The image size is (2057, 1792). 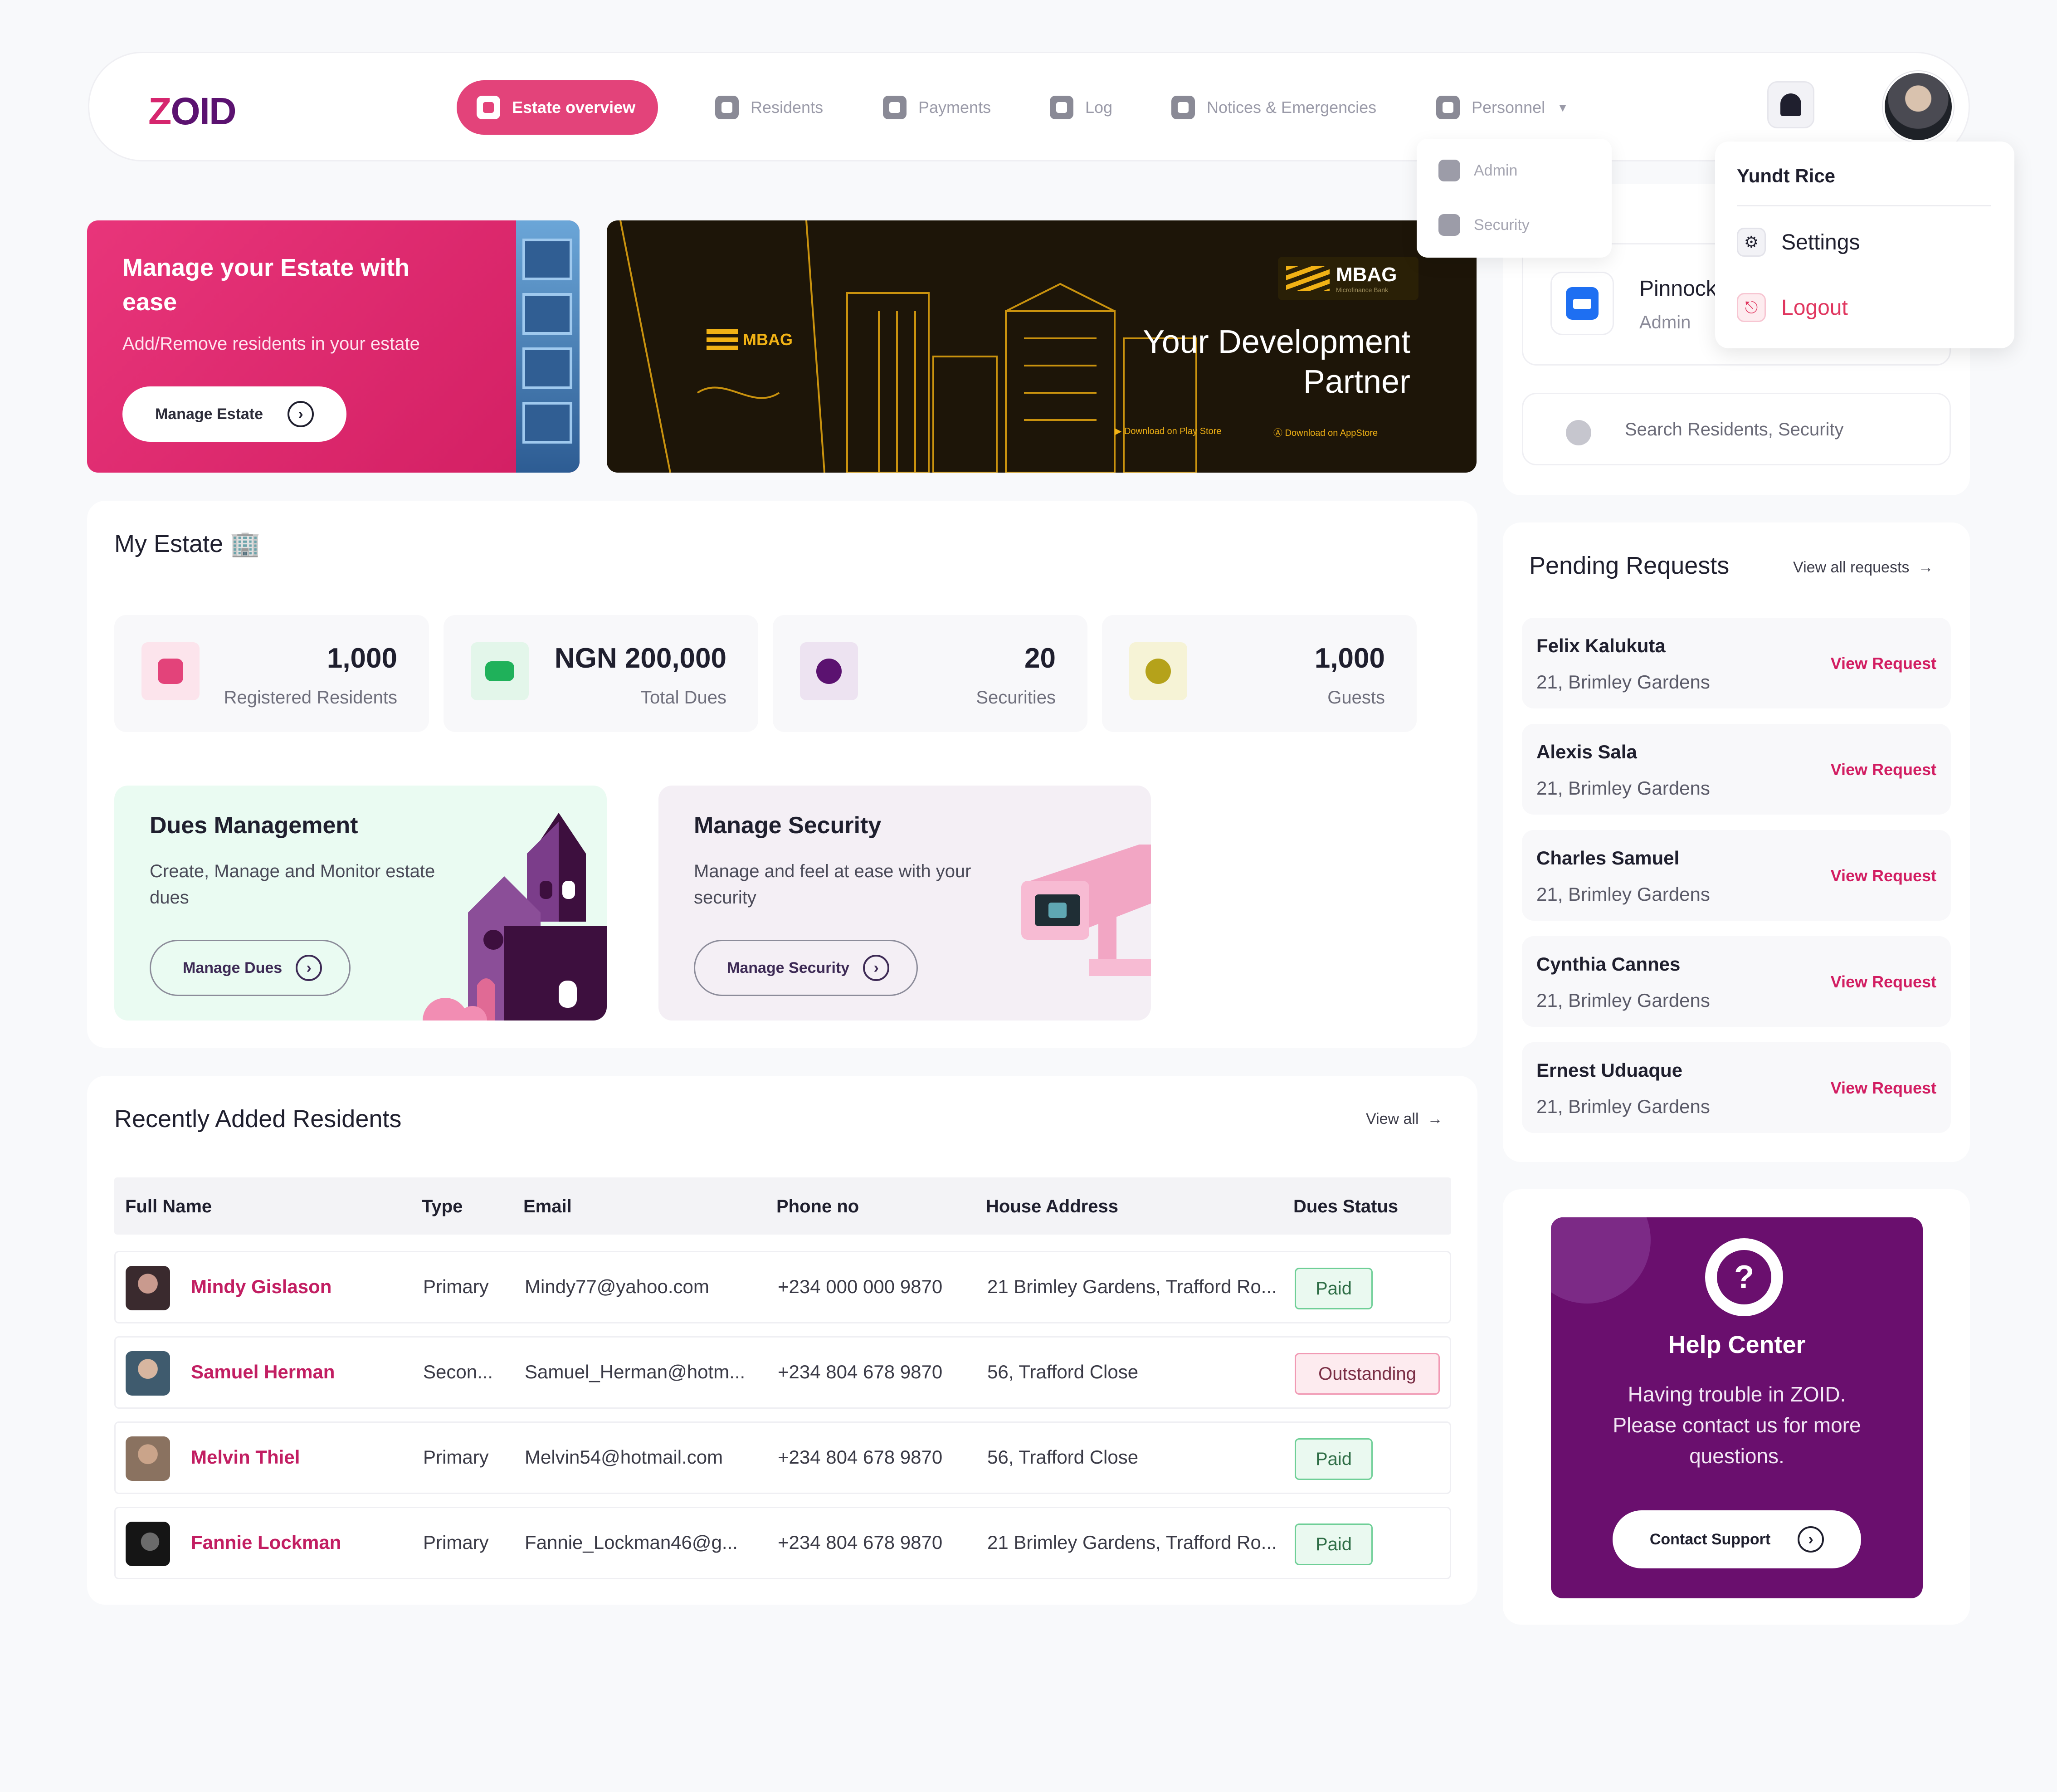 What do you see at coordinates (1744, 1277) in the screenshot?
I see `question-icon: ?` at bounding box center [1744, 1277].